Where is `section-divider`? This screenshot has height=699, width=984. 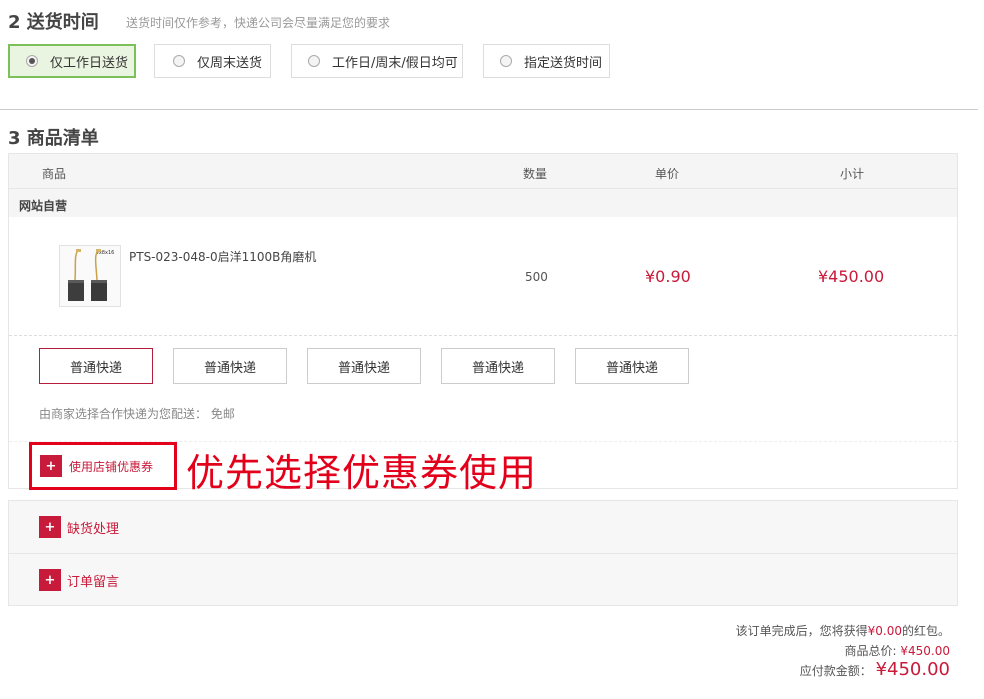
section-divider is located at coordinates (489, 109).